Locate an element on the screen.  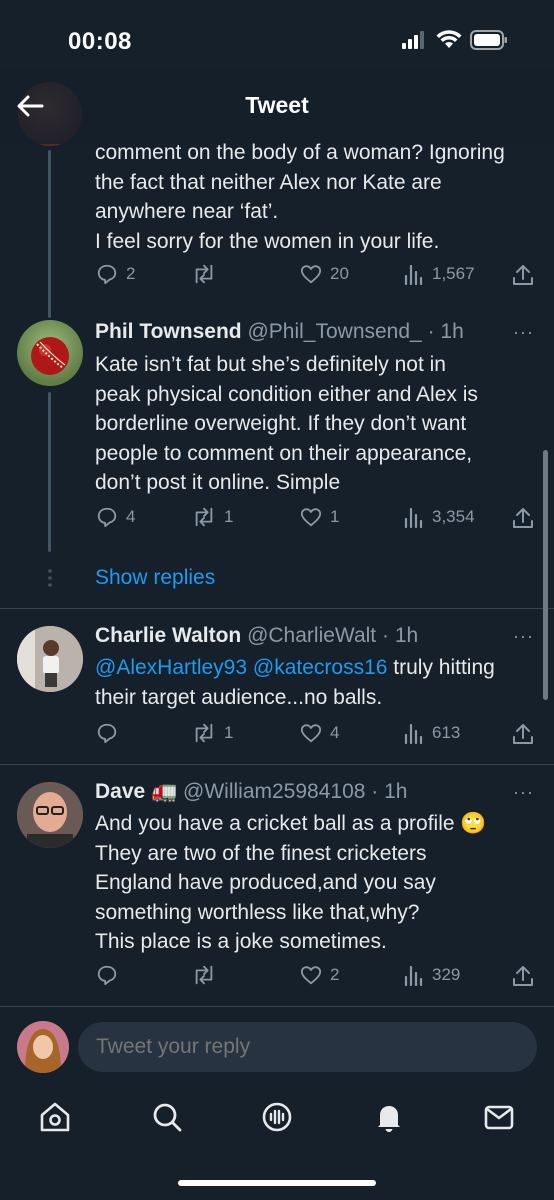
own-avatar is located at coordinates (43, 1047).